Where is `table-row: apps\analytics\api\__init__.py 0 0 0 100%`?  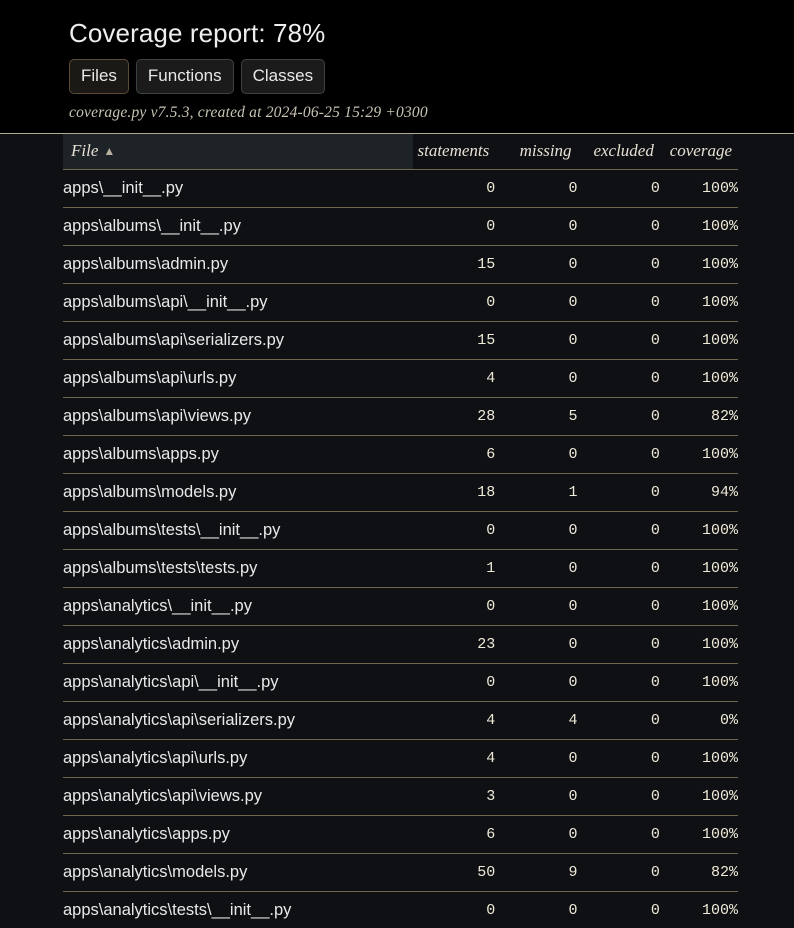 table-row: apps\analytics\api\__init__.py 0 0 0 100% is located at coordinates (400, 682).